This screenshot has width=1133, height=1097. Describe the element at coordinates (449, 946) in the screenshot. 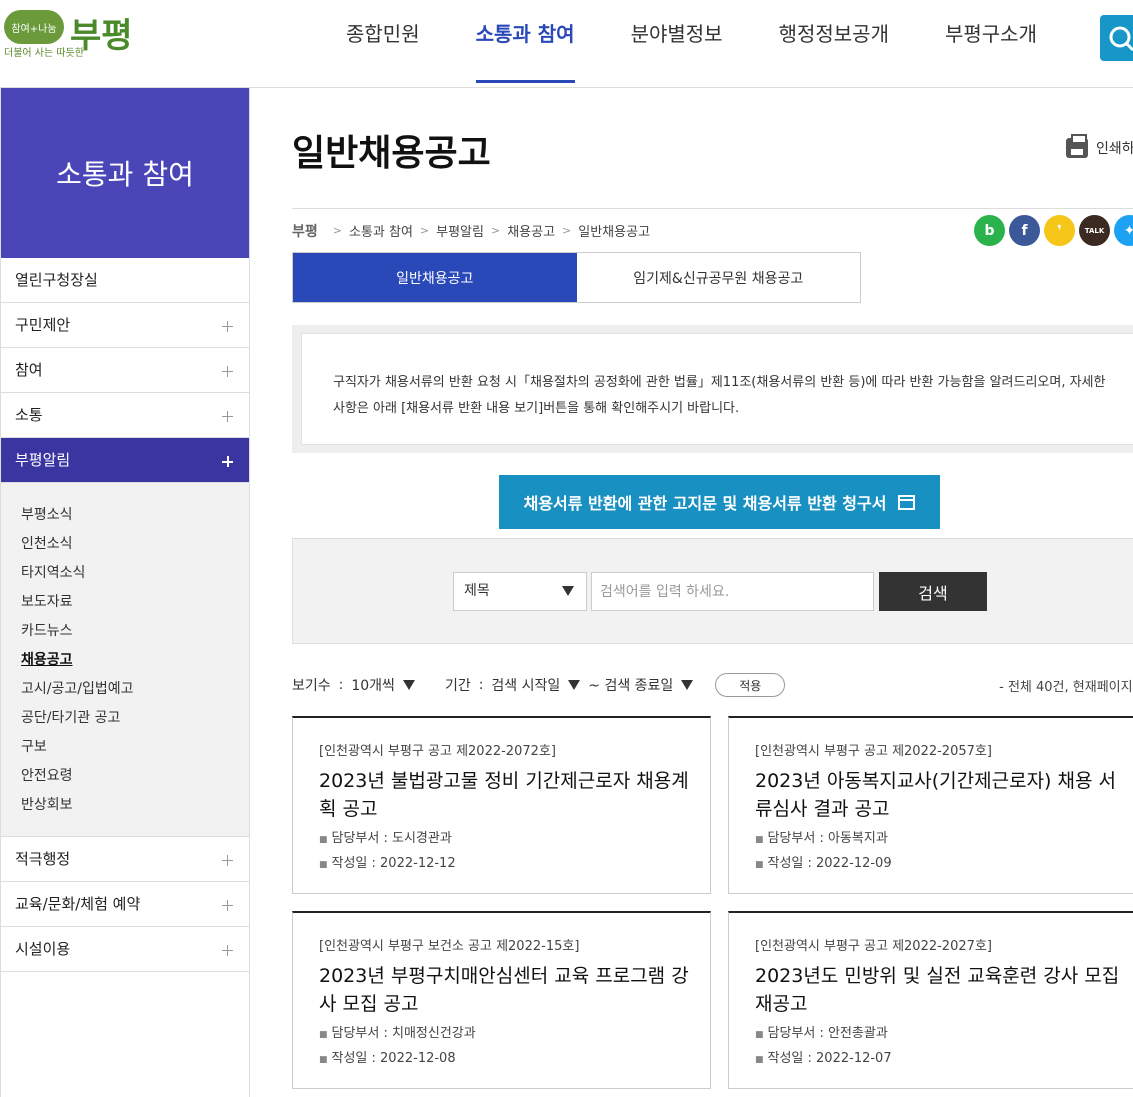

I see `post-number: [인천광역시 부평구 보건소 공고 제2022-15호]` at that location.